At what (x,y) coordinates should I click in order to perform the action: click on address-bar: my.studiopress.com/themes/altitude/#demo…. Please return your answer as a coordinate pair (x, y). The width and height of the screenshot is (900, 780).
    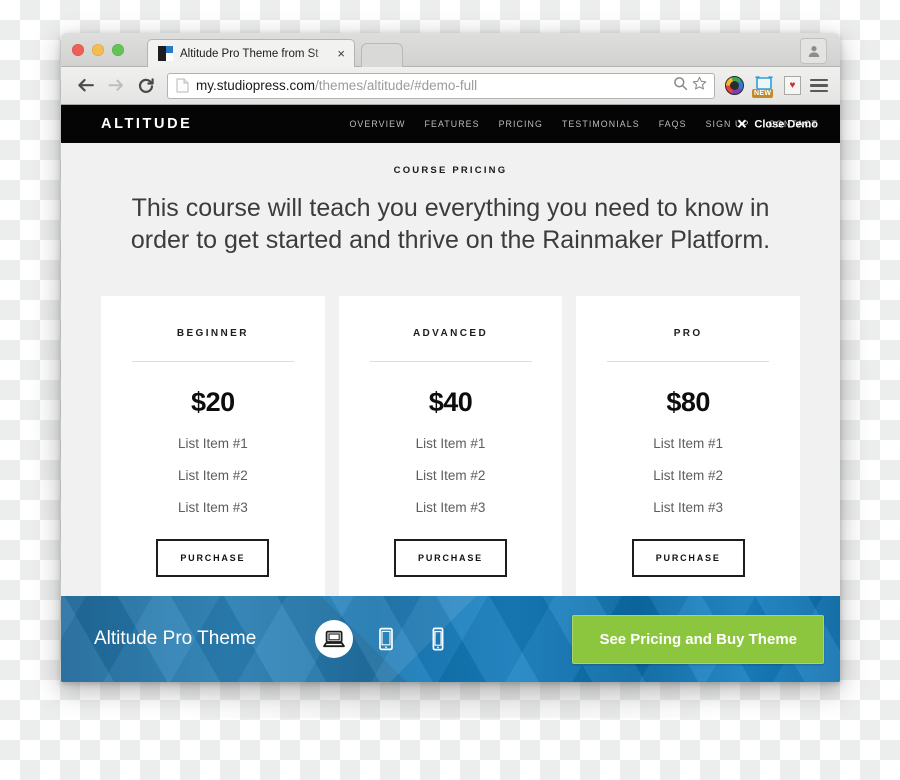
    Looking at the image, I should click on (441, 85).